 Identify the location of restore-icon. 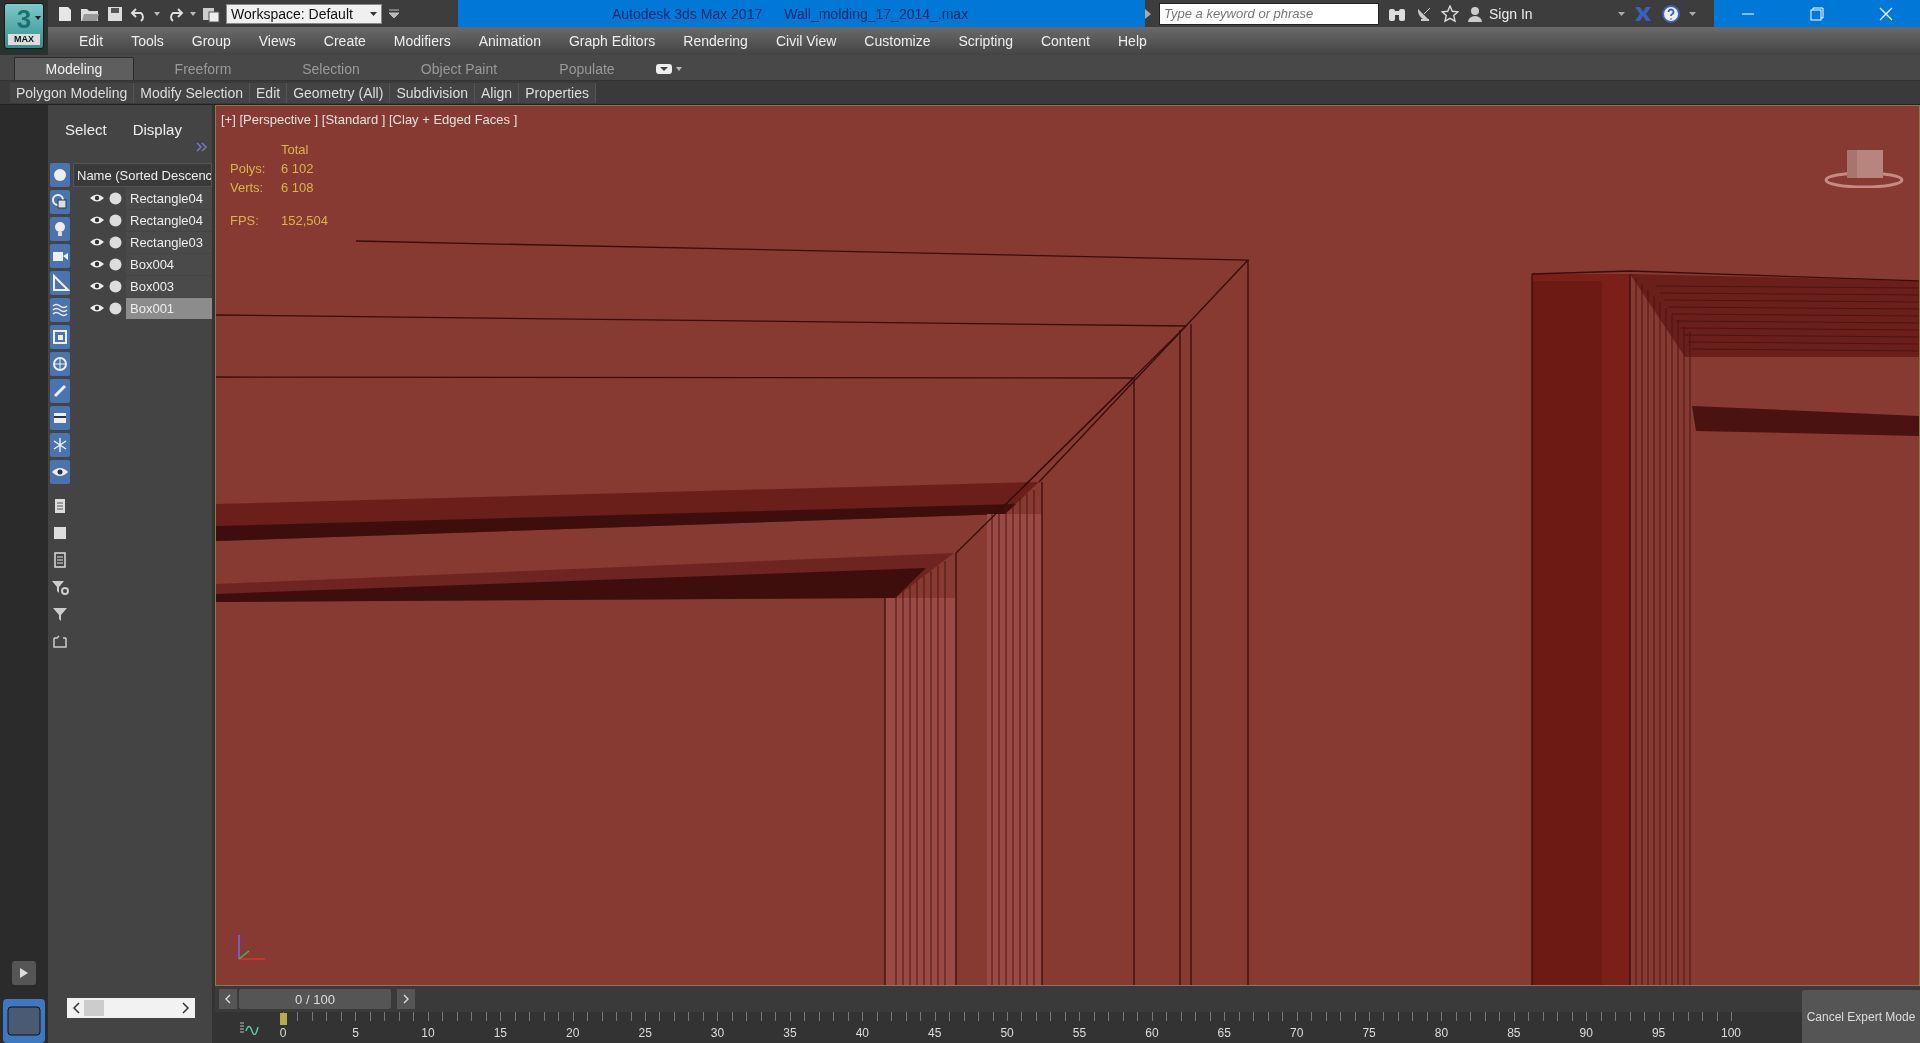
(1817, 13).